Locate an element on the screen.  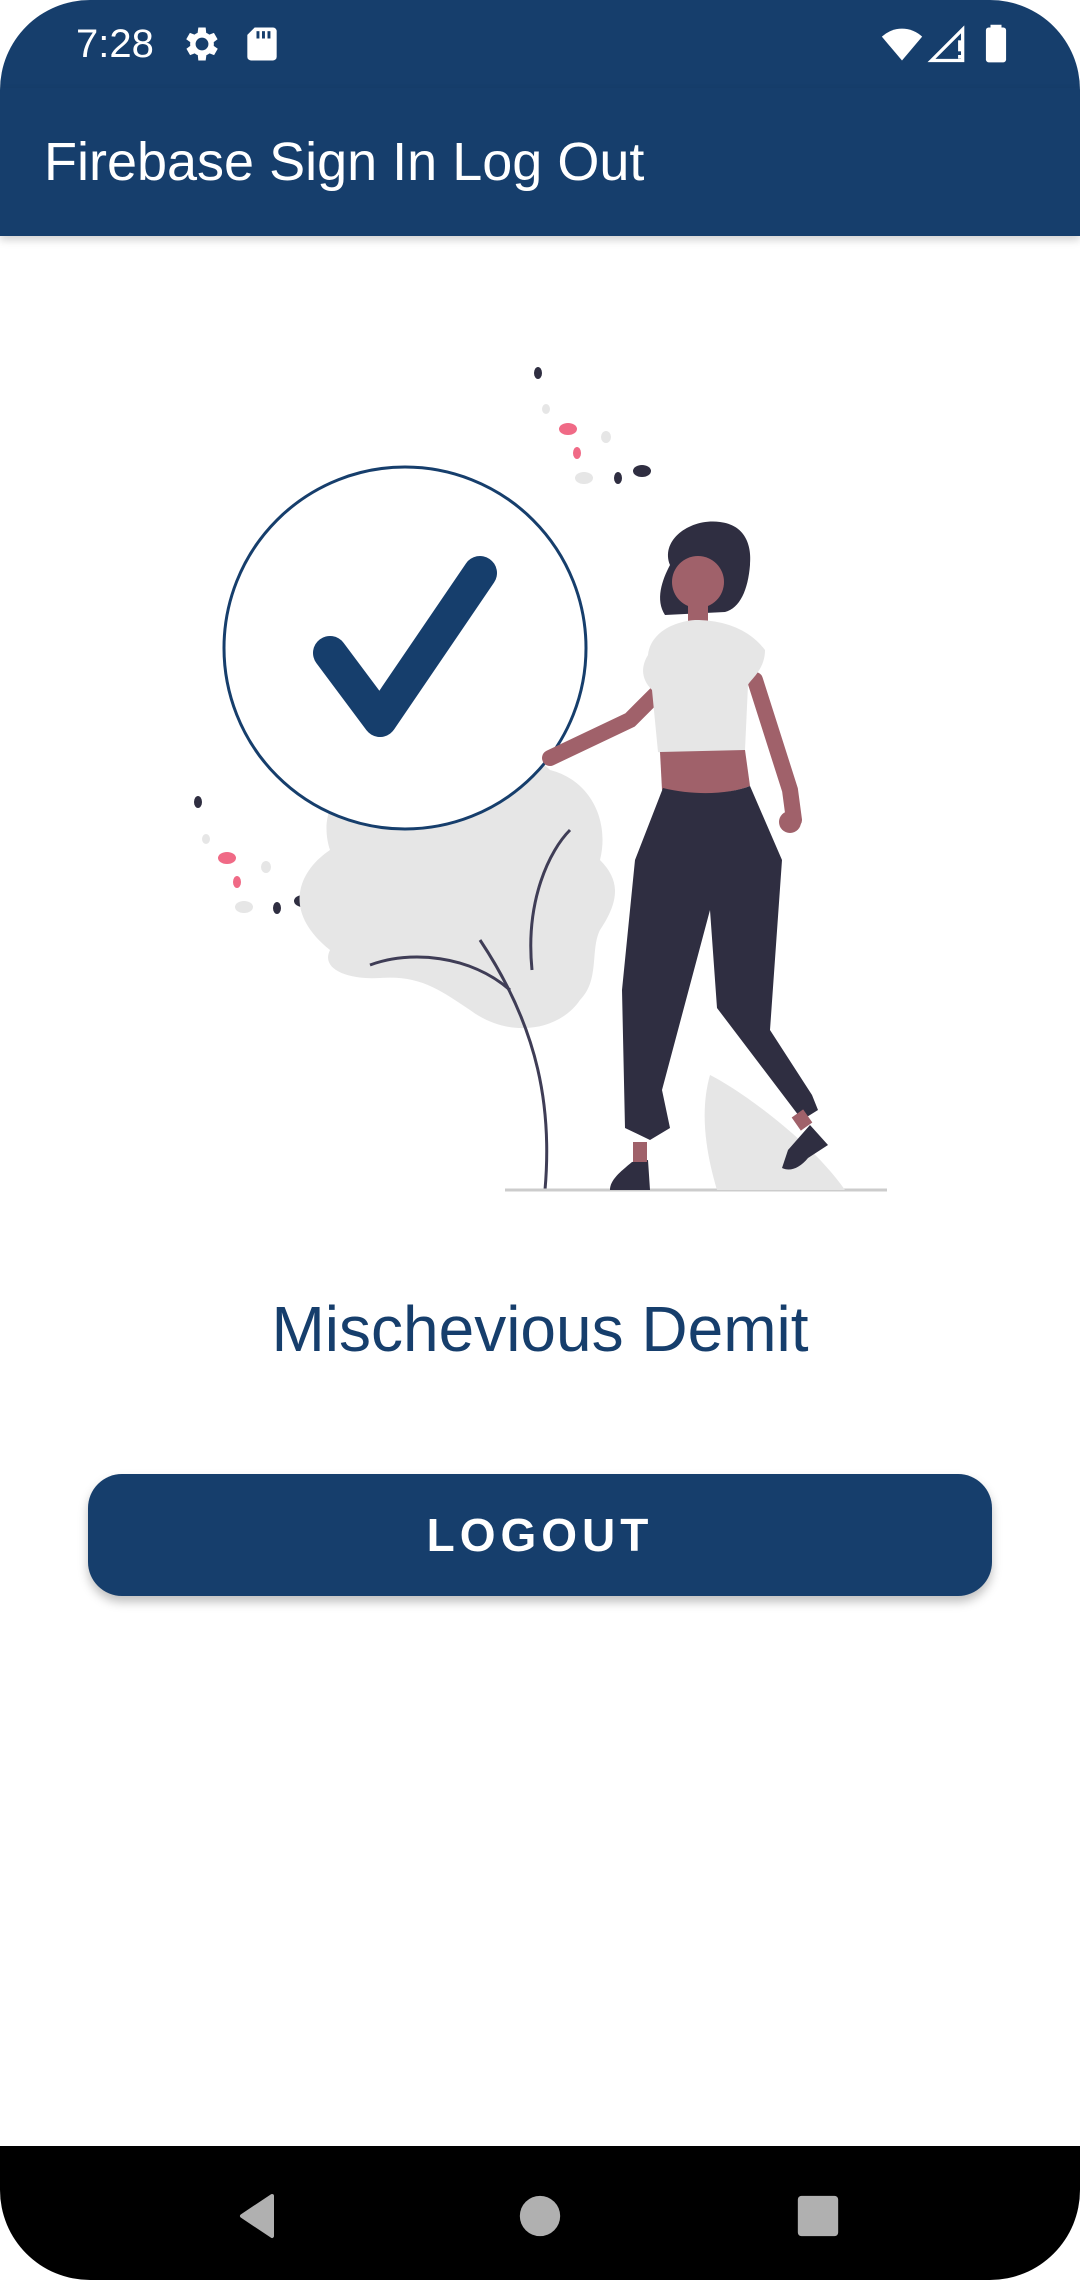
app-bar: Firebase Sign In Log Out is located at coordinates (540, 162).